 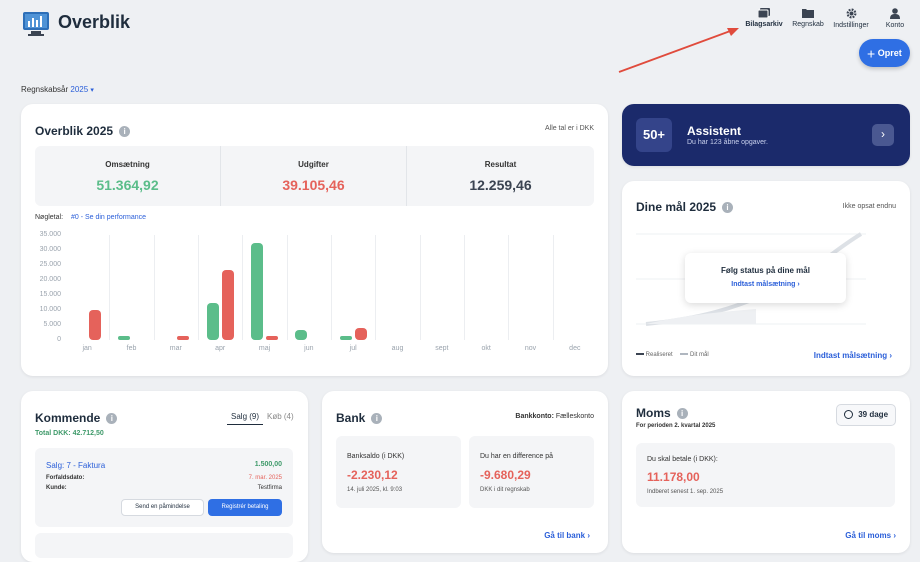 I want to click on nav-archive-label: Bilagsarkiv, so click(x=764, y=24).